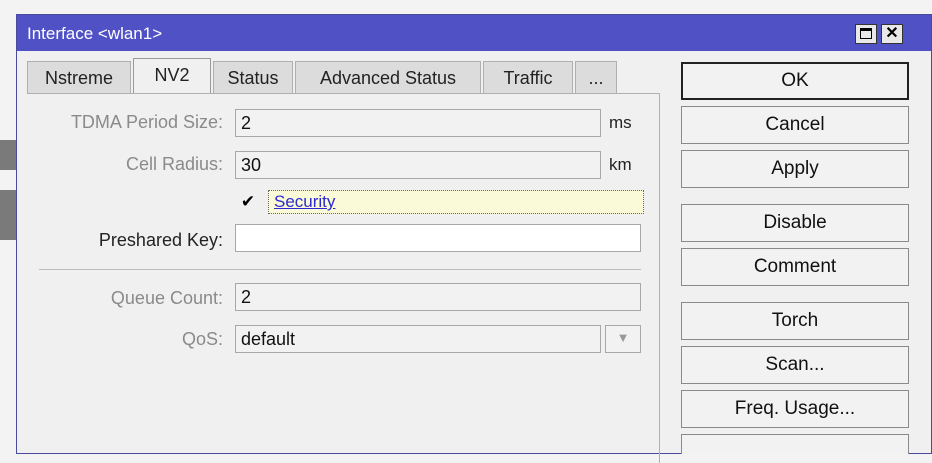 This screenshot has width=932, height=463. I want to click on cell-radius-field: 30, so click(418, 165).